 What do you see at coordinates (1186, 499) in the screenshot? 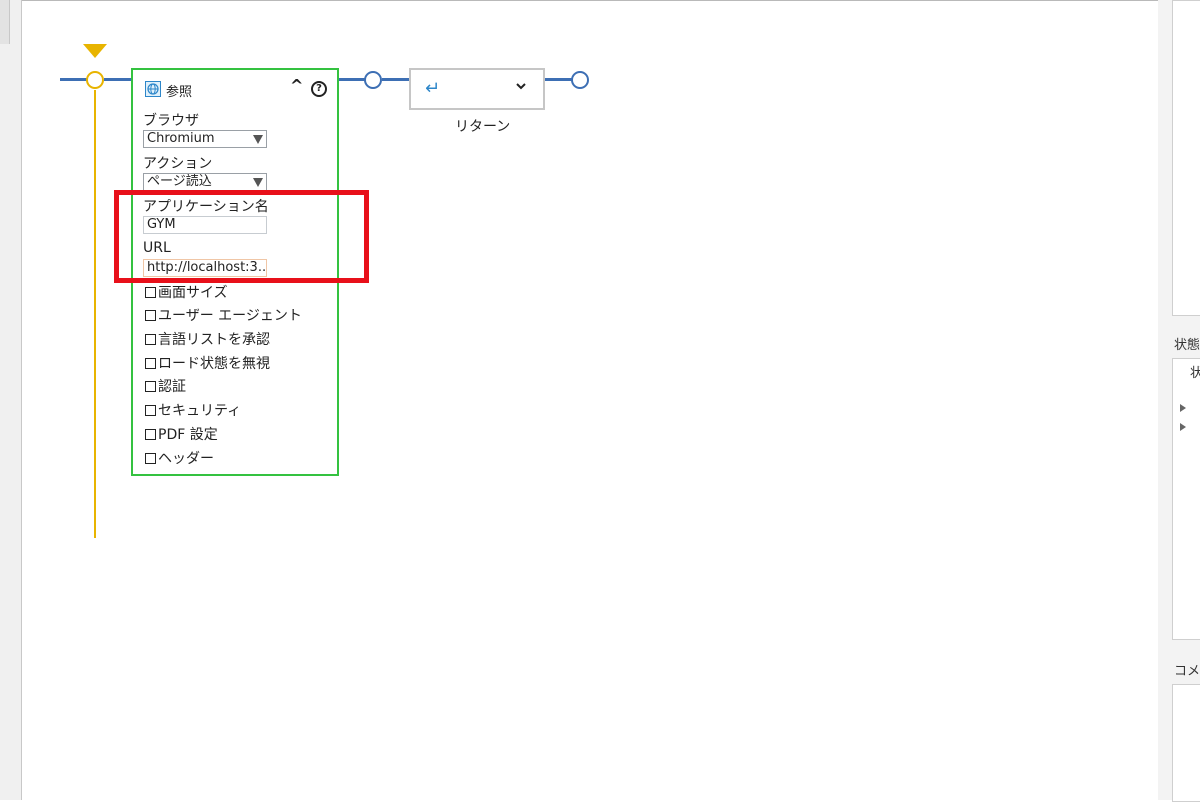
I see `status-panel` at bounding box center [1186, 499].